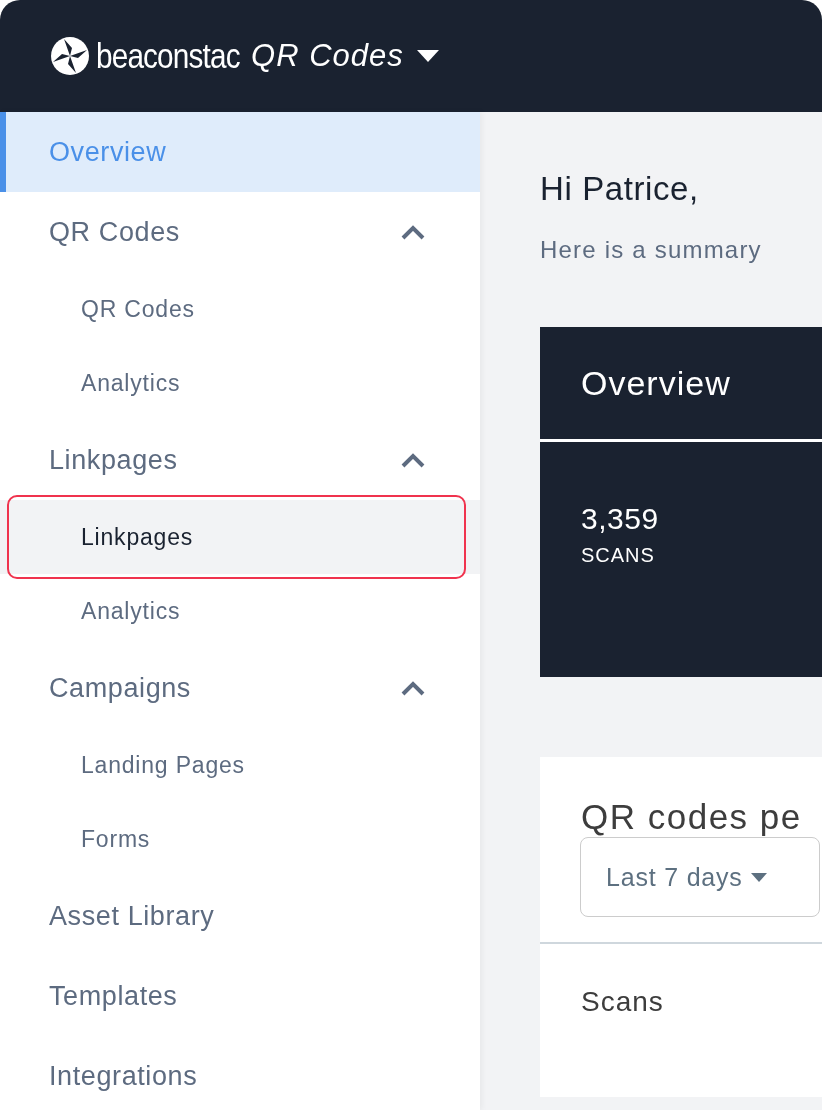  I want to click on sidebar-item: Templates, so click(240, 996).